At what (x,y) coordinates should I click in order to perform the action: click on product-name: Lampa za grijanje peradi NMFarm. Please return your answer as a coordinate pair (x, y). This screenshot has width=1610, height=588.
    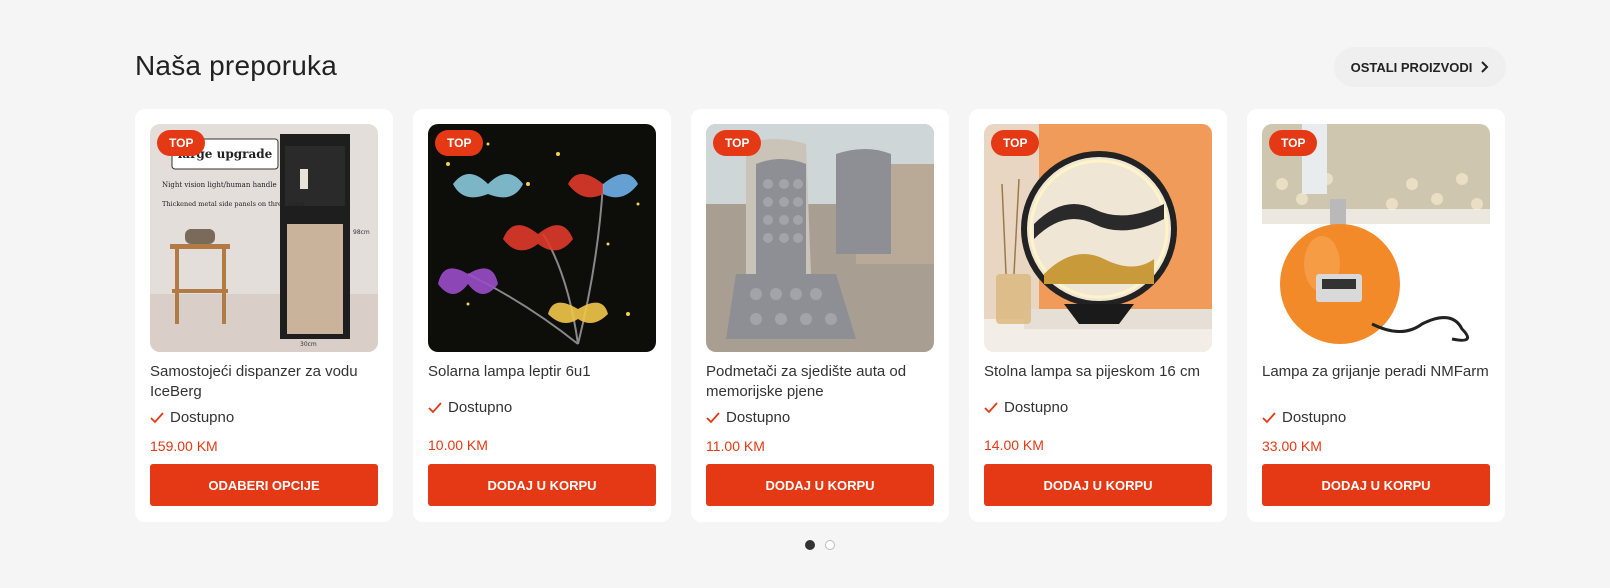
    Looking at the image, I should click on (1376, 382).